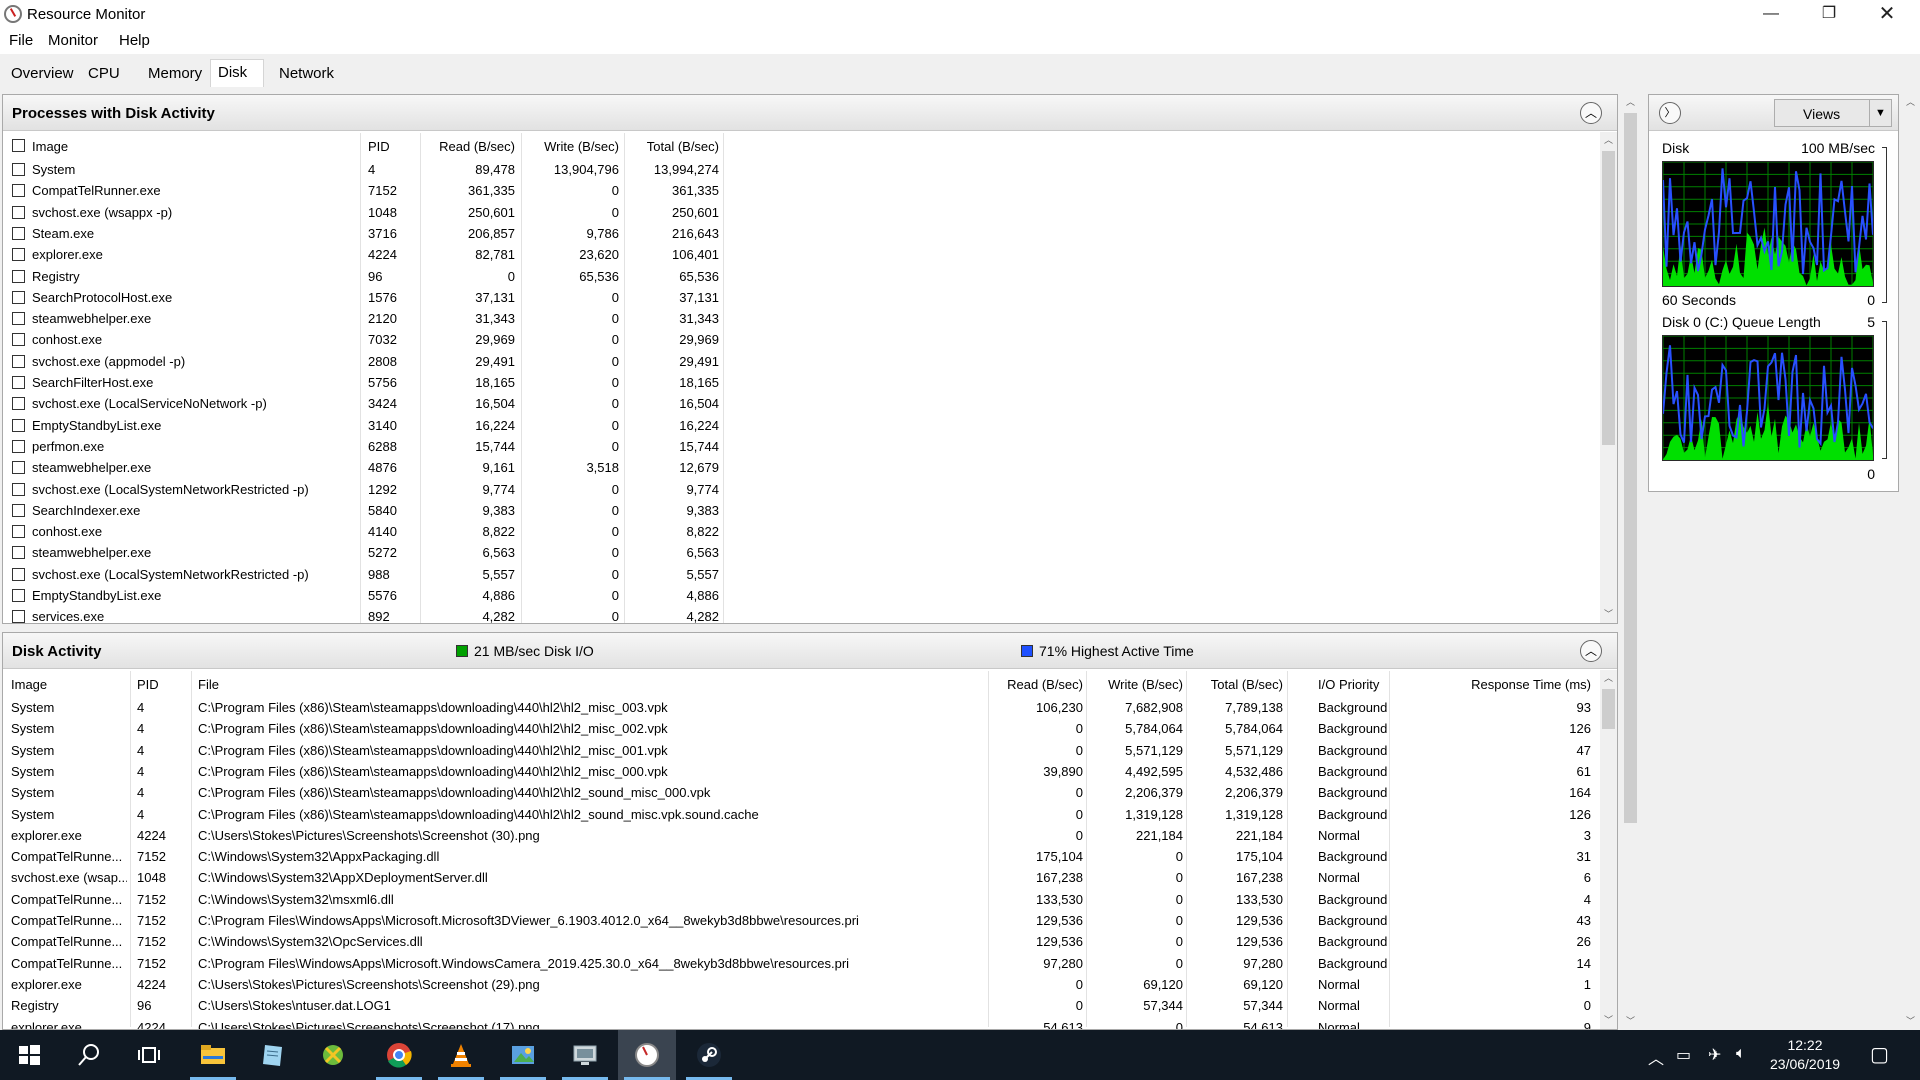 This screenshot has width=1920, height=1080. I want to click on tab-network: Network, so click(306, 74).